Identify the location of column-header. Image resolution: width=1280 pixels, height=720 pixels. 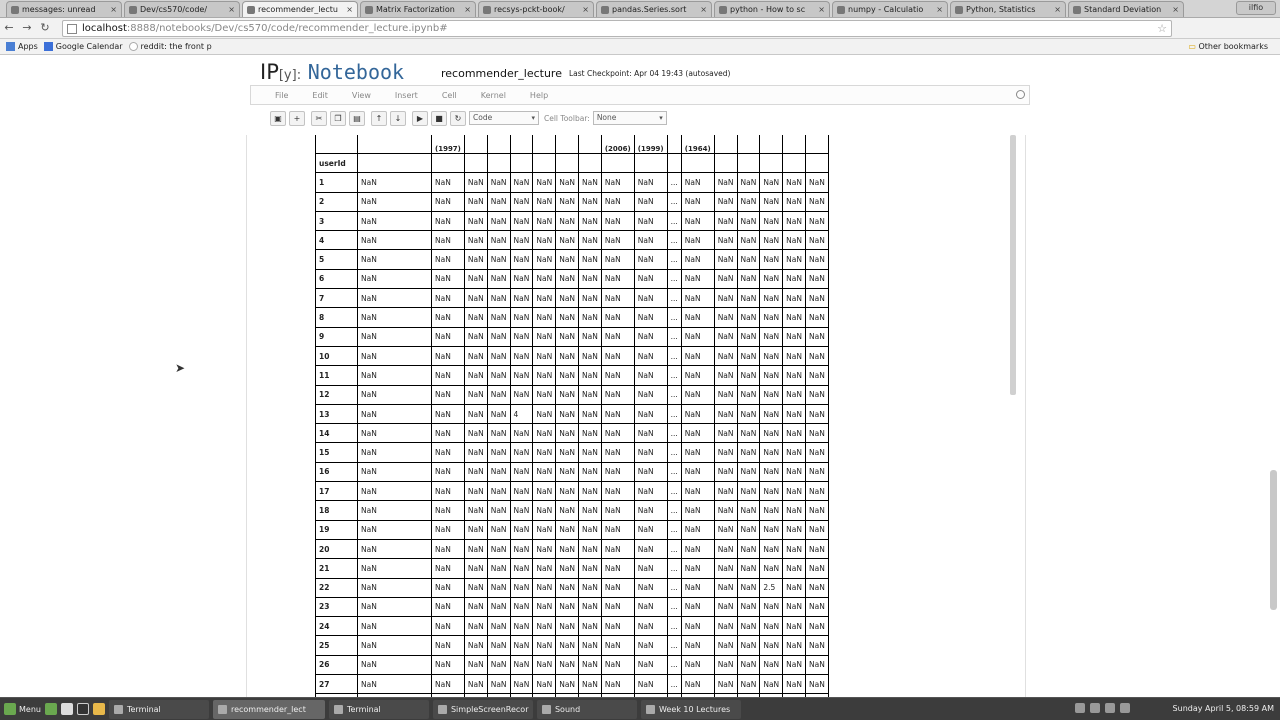
(567, 144).